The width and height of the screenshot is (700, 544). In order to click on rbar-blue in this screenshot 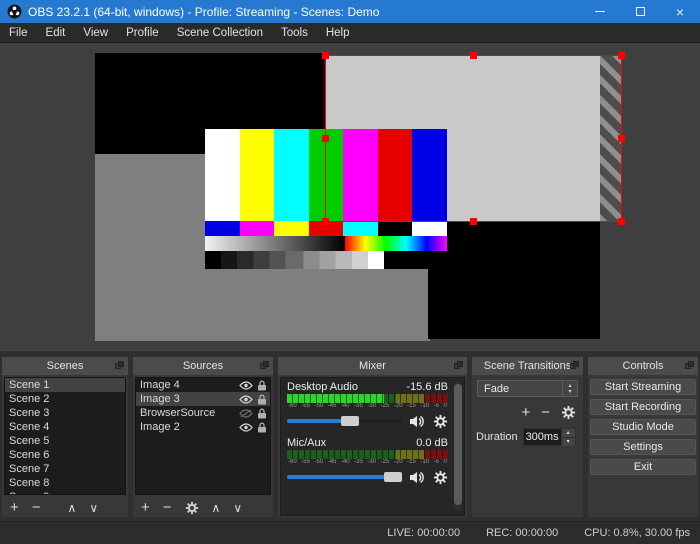, I will do `click(222, 228)`.